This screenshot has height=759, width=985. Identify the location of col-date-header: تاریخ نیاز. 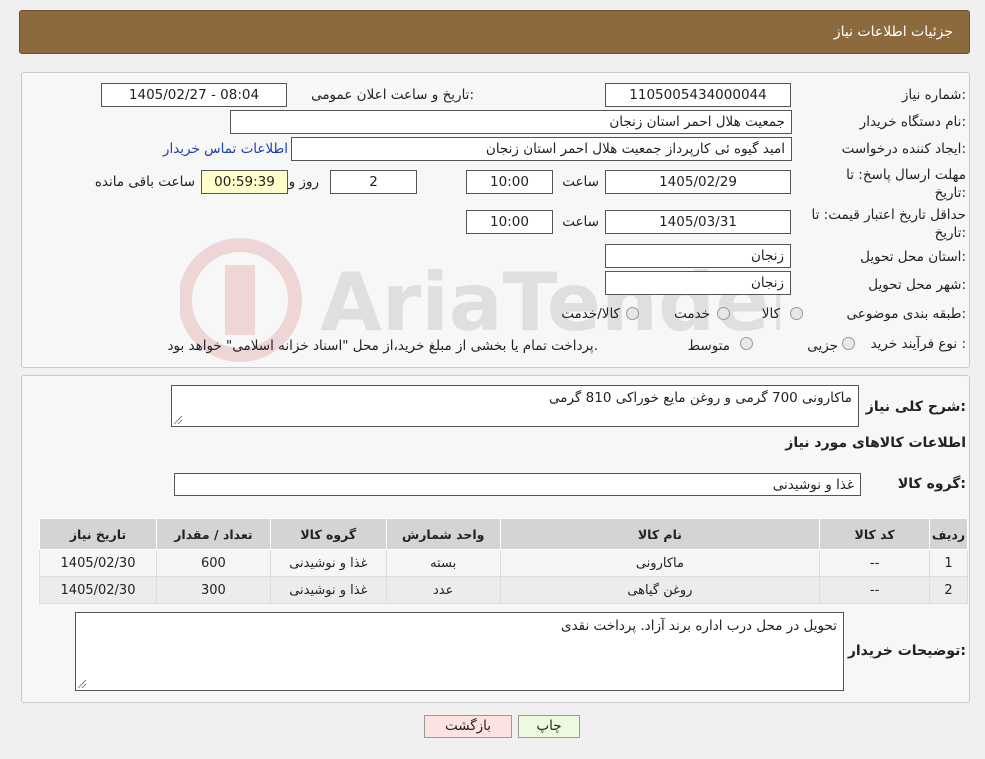
(98, 534).